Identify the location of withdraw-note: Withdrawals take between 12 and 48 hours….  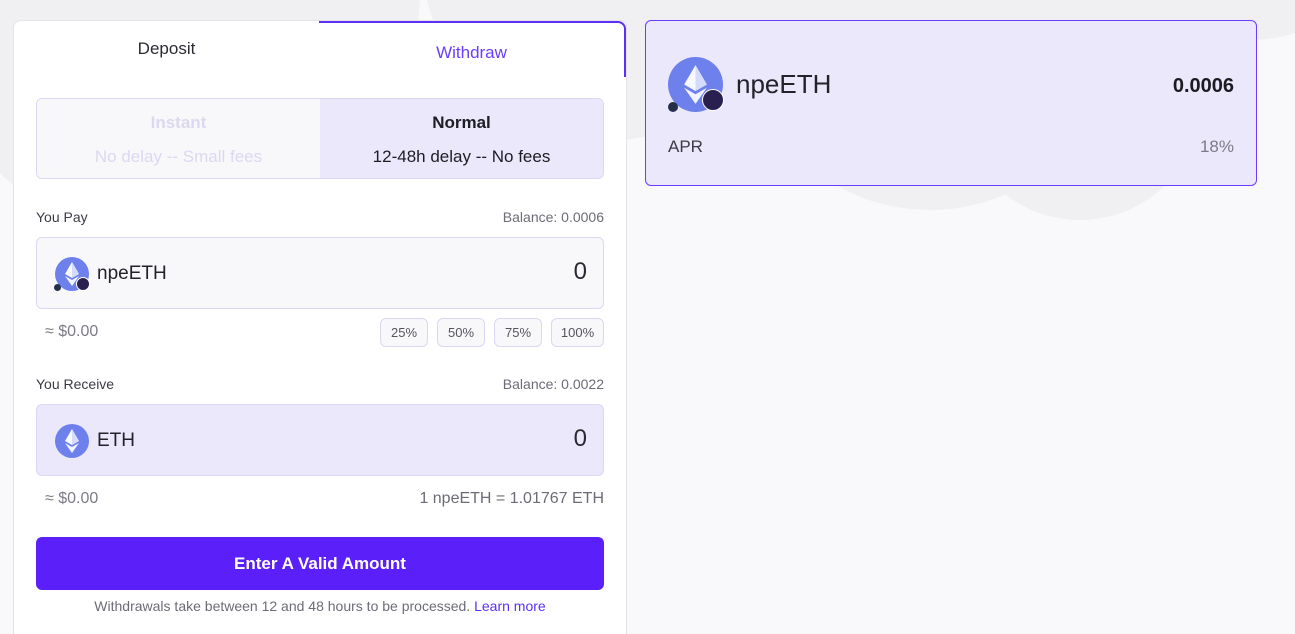
(320, 606).